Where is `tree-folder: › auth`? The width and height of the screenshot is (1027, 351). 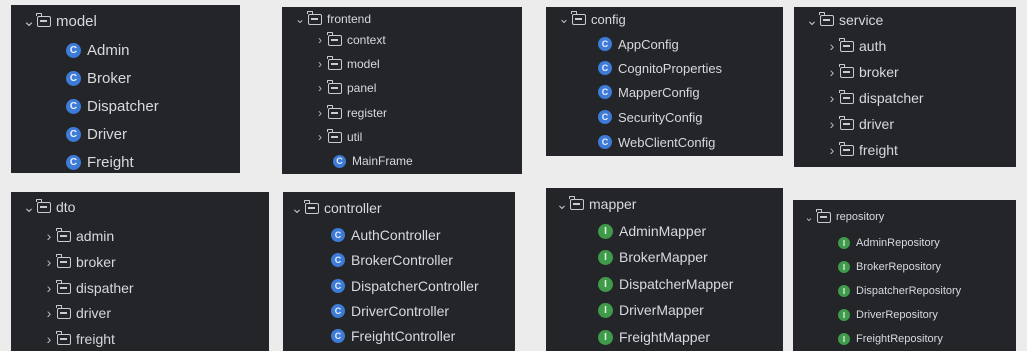 tree-folder: › auth is located at coordinates (855, 46).